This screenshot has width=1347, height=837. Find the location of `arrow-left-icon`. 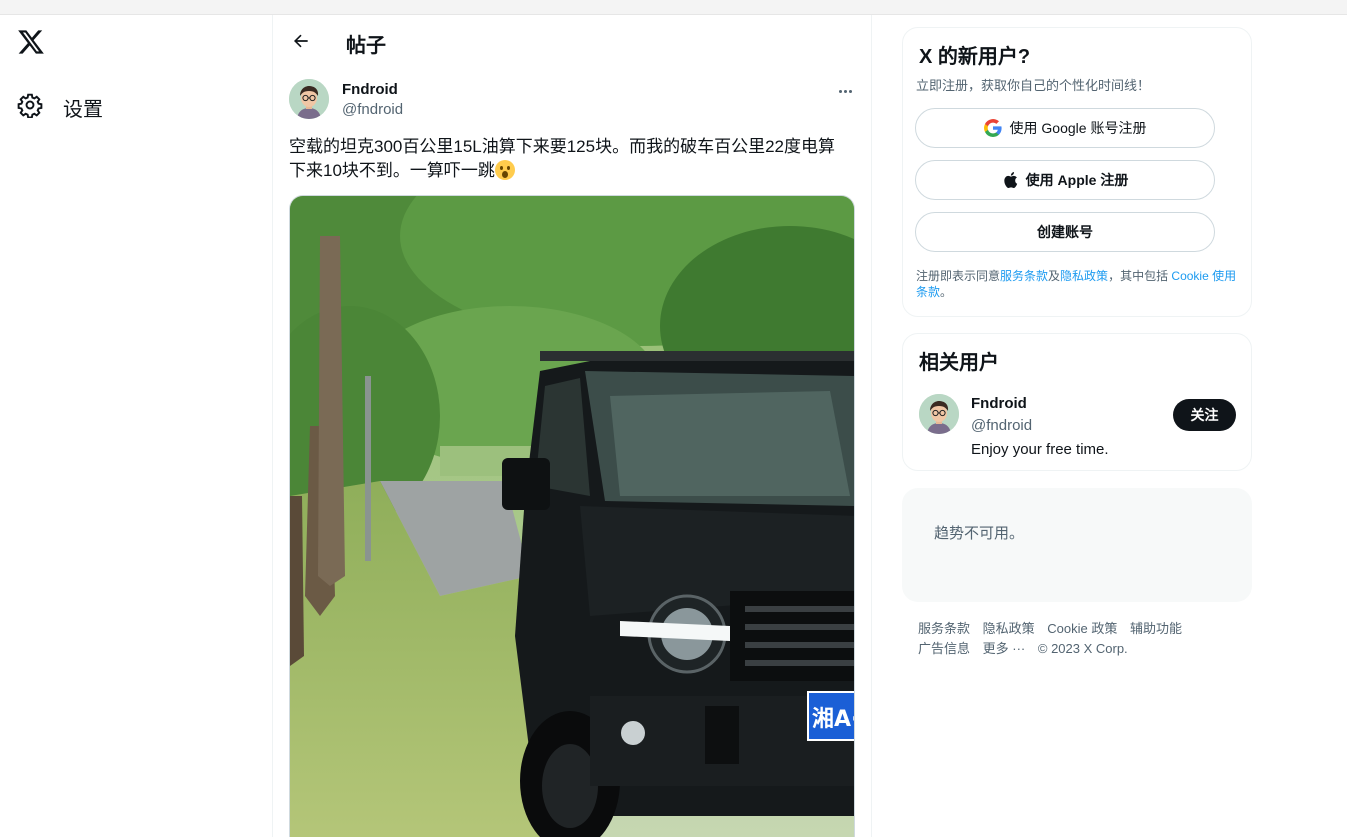

arrow-left-icon is located at coordinates (301, 41).